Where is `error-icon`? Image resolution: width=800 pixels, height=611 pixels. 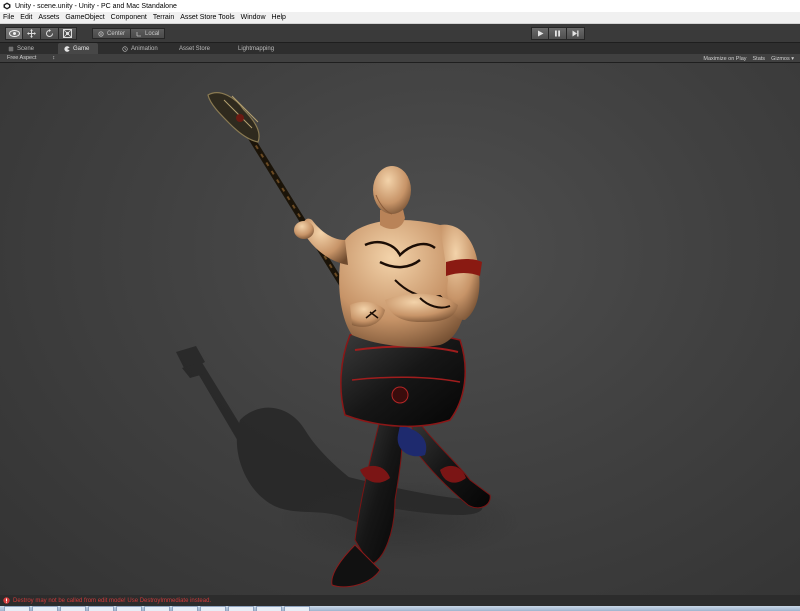 error-icon is located at coordinates (6, 600).